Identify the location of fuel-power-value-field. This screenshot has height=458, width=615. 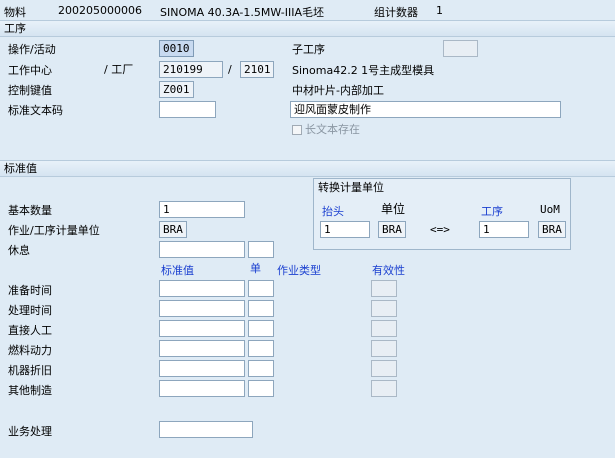
(202, 348).